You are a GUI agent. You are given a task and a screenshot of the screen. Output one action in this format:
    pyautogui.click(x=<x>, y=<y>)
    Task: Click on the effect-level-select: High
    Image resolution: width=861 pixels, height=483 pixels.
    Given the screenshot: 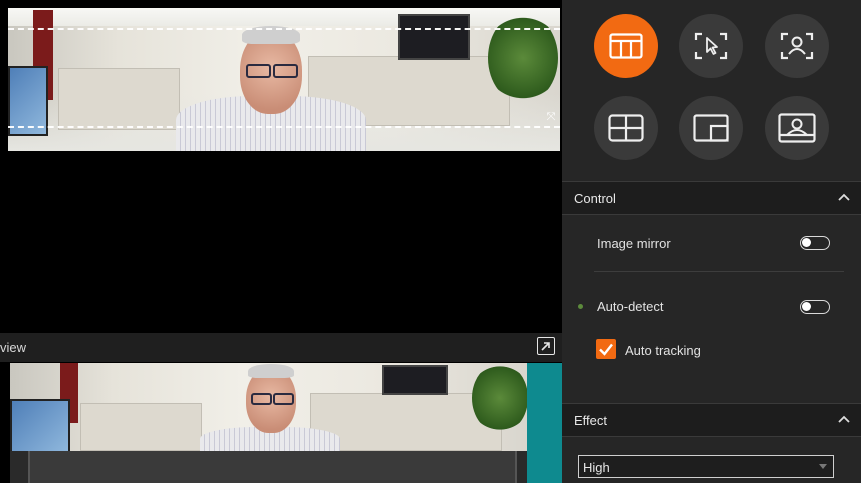 What is the action you would take?
    pyautogui.click(x=706, y=466)
    